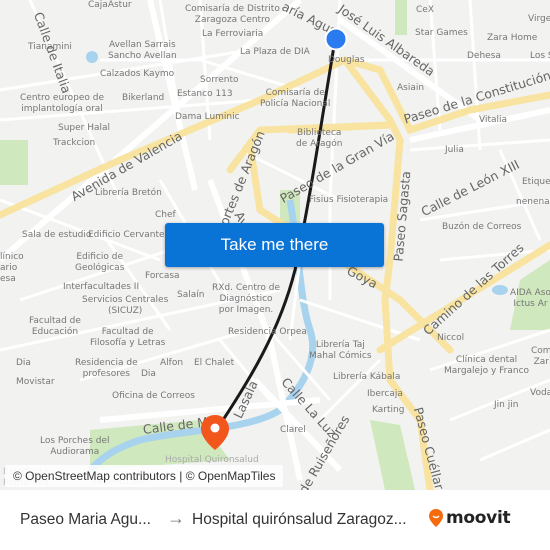 This screenshot has height=550, width=550. I want to click on poi-label: Sorrento, so click(219, 80).